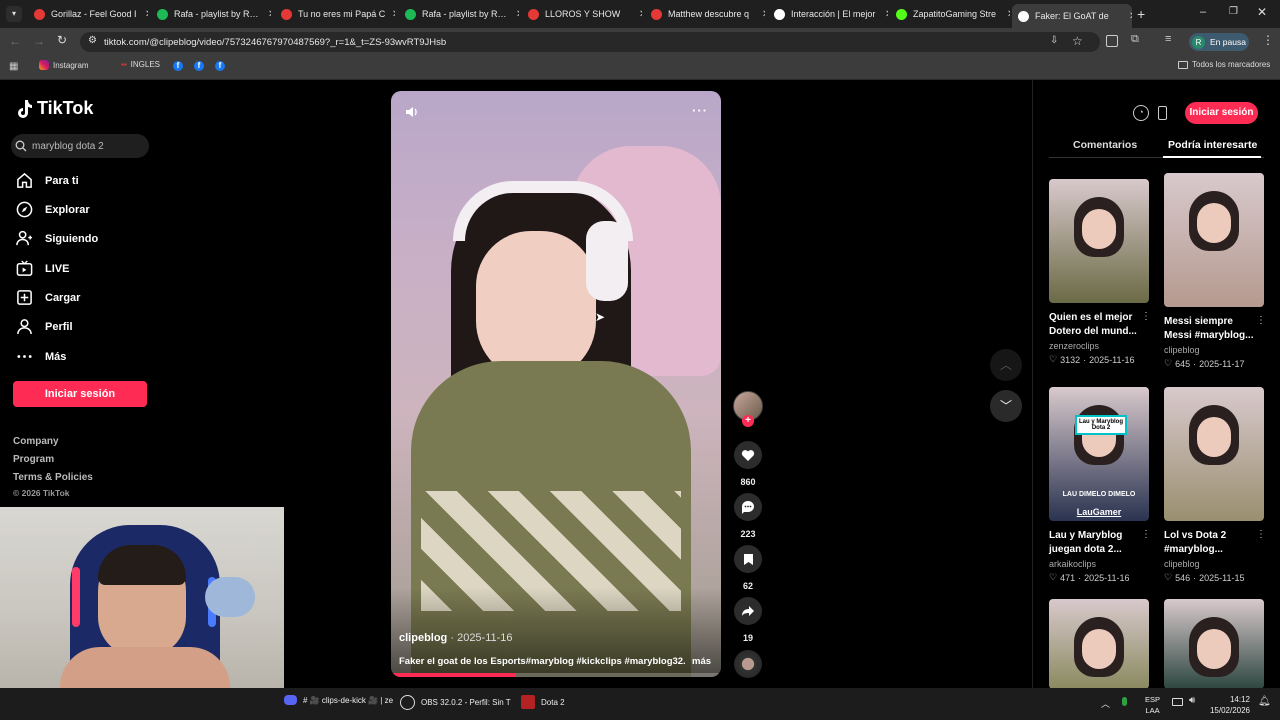 The image size is (1280, 720). I want to click on nav-mas: Más, so click(41, 356).